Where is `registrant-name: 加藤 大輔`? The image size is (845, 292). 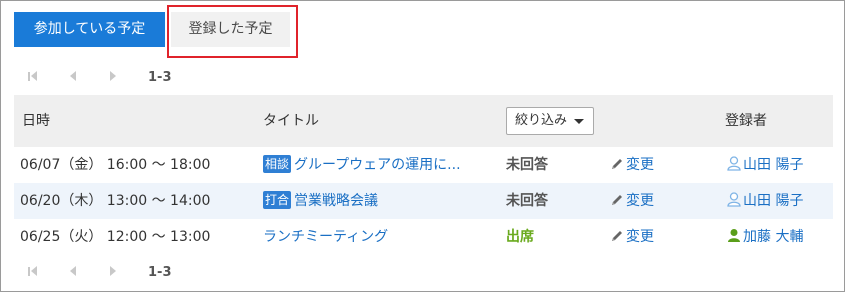
registrant-name: 加藤 大輔 is located at coordinates (773, 237).